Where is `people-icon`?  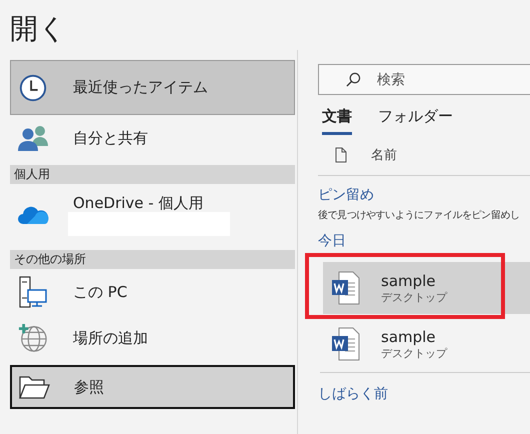 people-icon is located at coordinates (33, 138).